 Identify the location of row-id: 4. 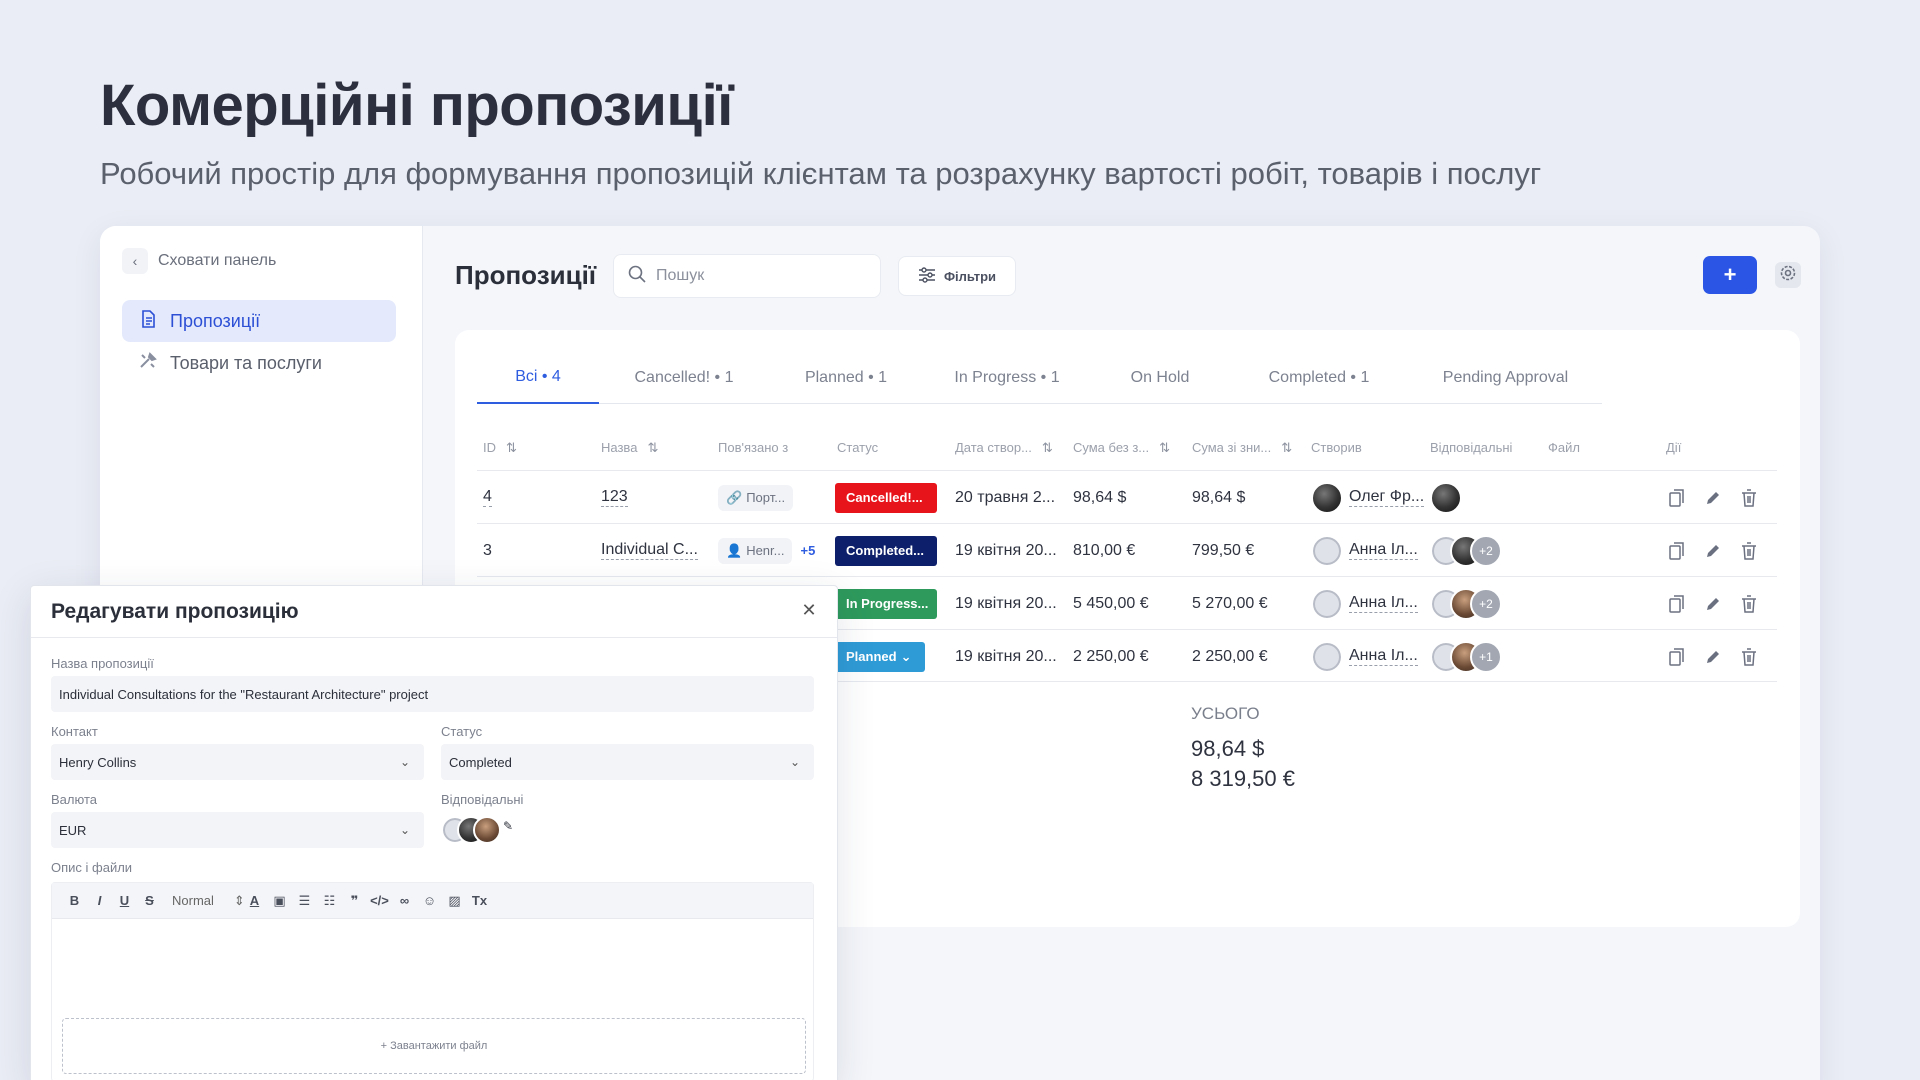
(487, 497).